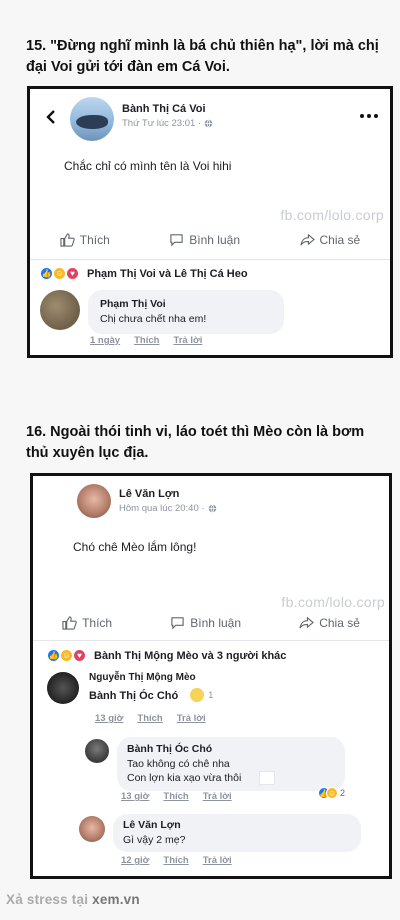 The image size is (400, 920). What do you see at coordinates (97, 751) in the screenshot?
I see `dog-avatar` at bounding box center [97, 751].